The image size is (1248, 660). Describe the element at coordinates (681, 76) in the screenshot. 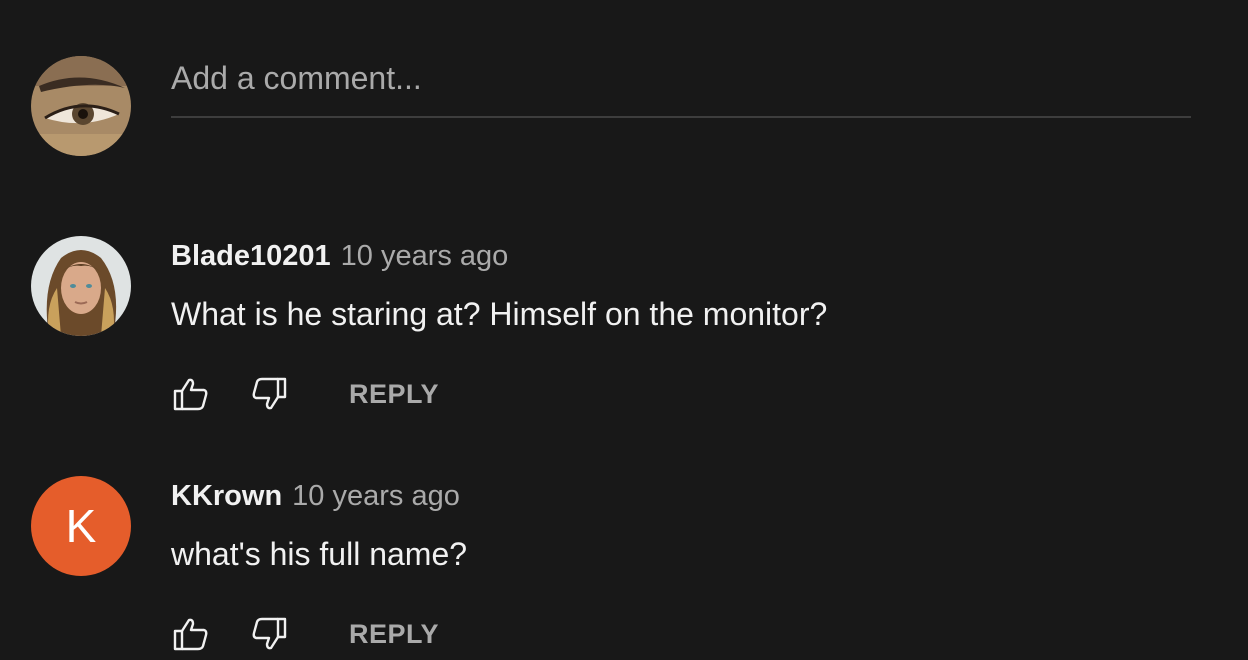

I see `comment-input` at that location.